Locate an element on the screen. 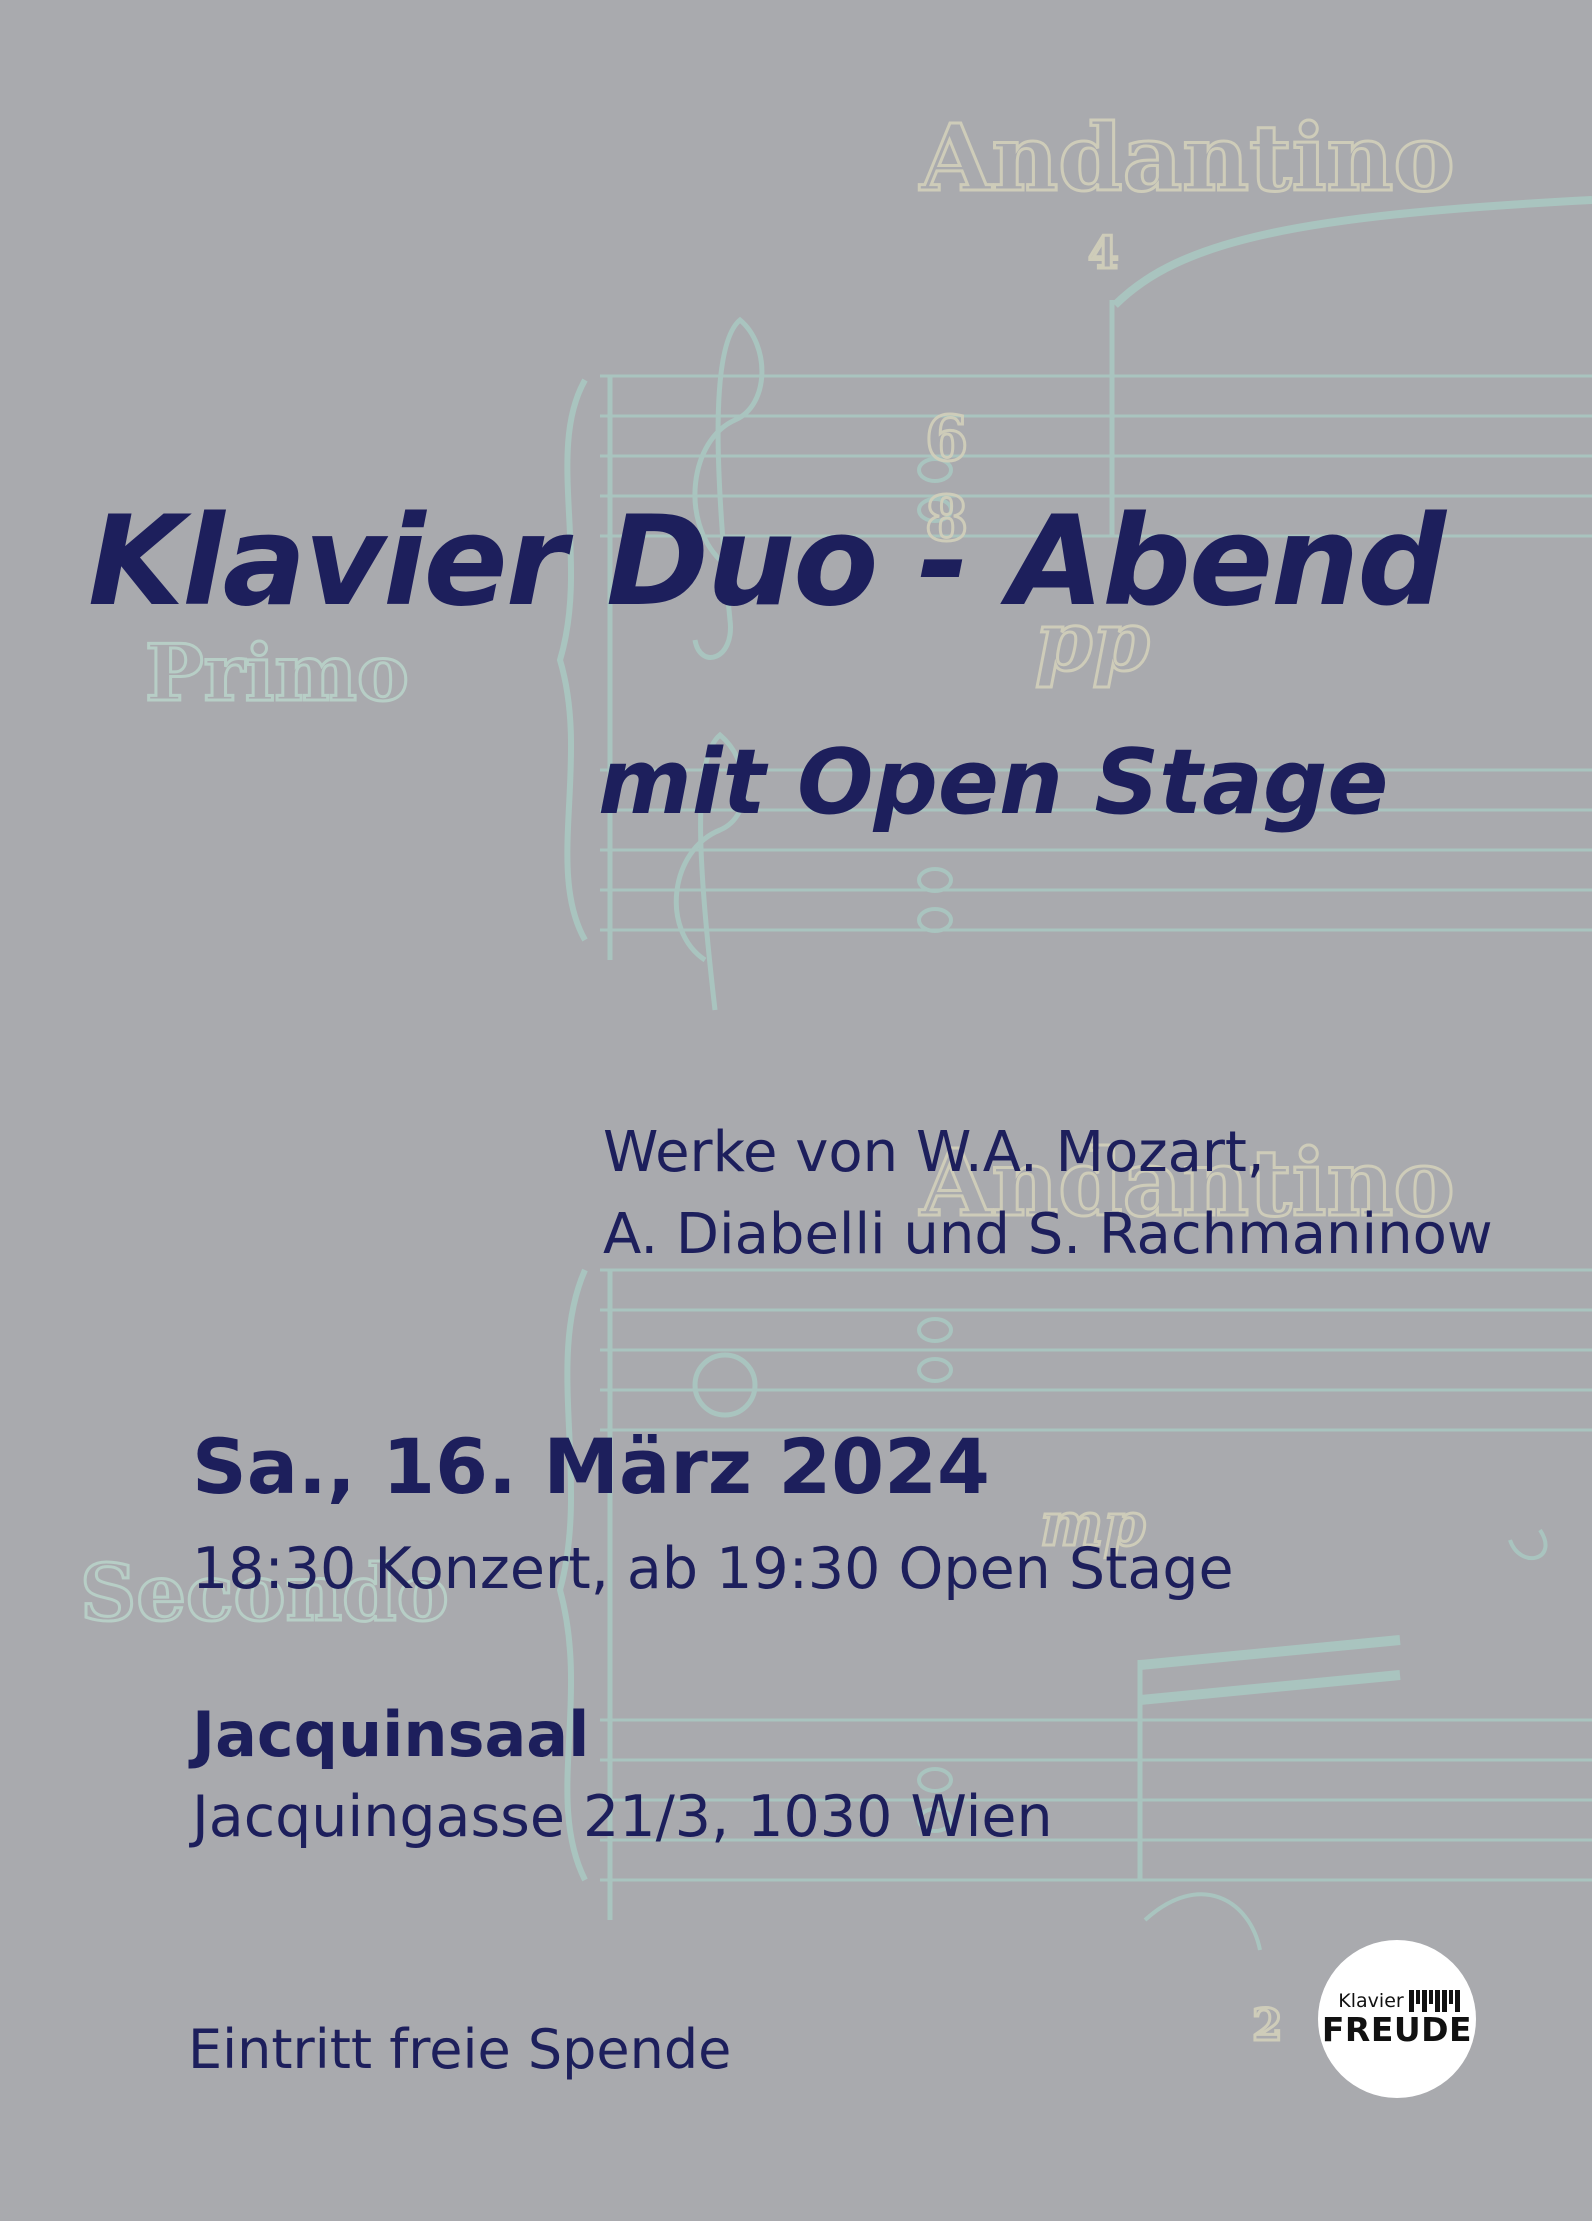 This screenshot has height=2221, width=1592. works-line-1: Werke von W.A. Mozart, is located at coordinates (934, 1152).